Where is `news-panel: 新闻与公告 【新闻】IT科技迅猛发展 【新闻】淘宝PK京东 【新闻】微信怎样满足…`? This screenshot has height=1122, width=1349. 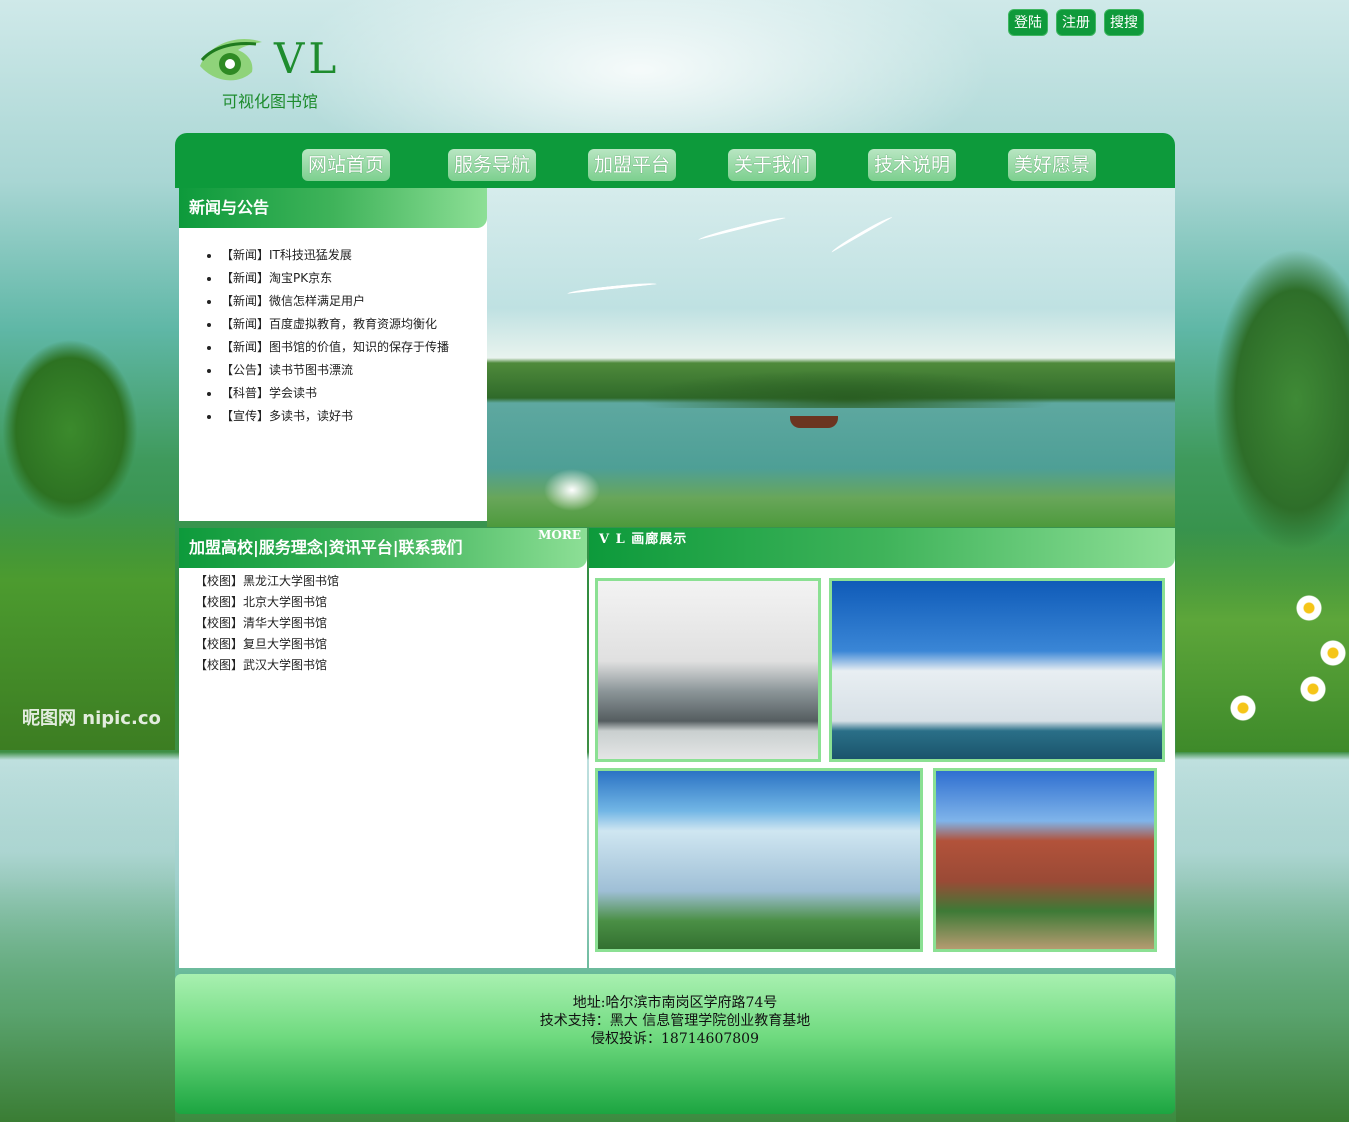
news-panel: 新闻与公告 【新闻】IT科技迅猛发展 【新闻】淘宝PK京东 【新闻】微信怎样满足… is located at coordinates (333, 354).